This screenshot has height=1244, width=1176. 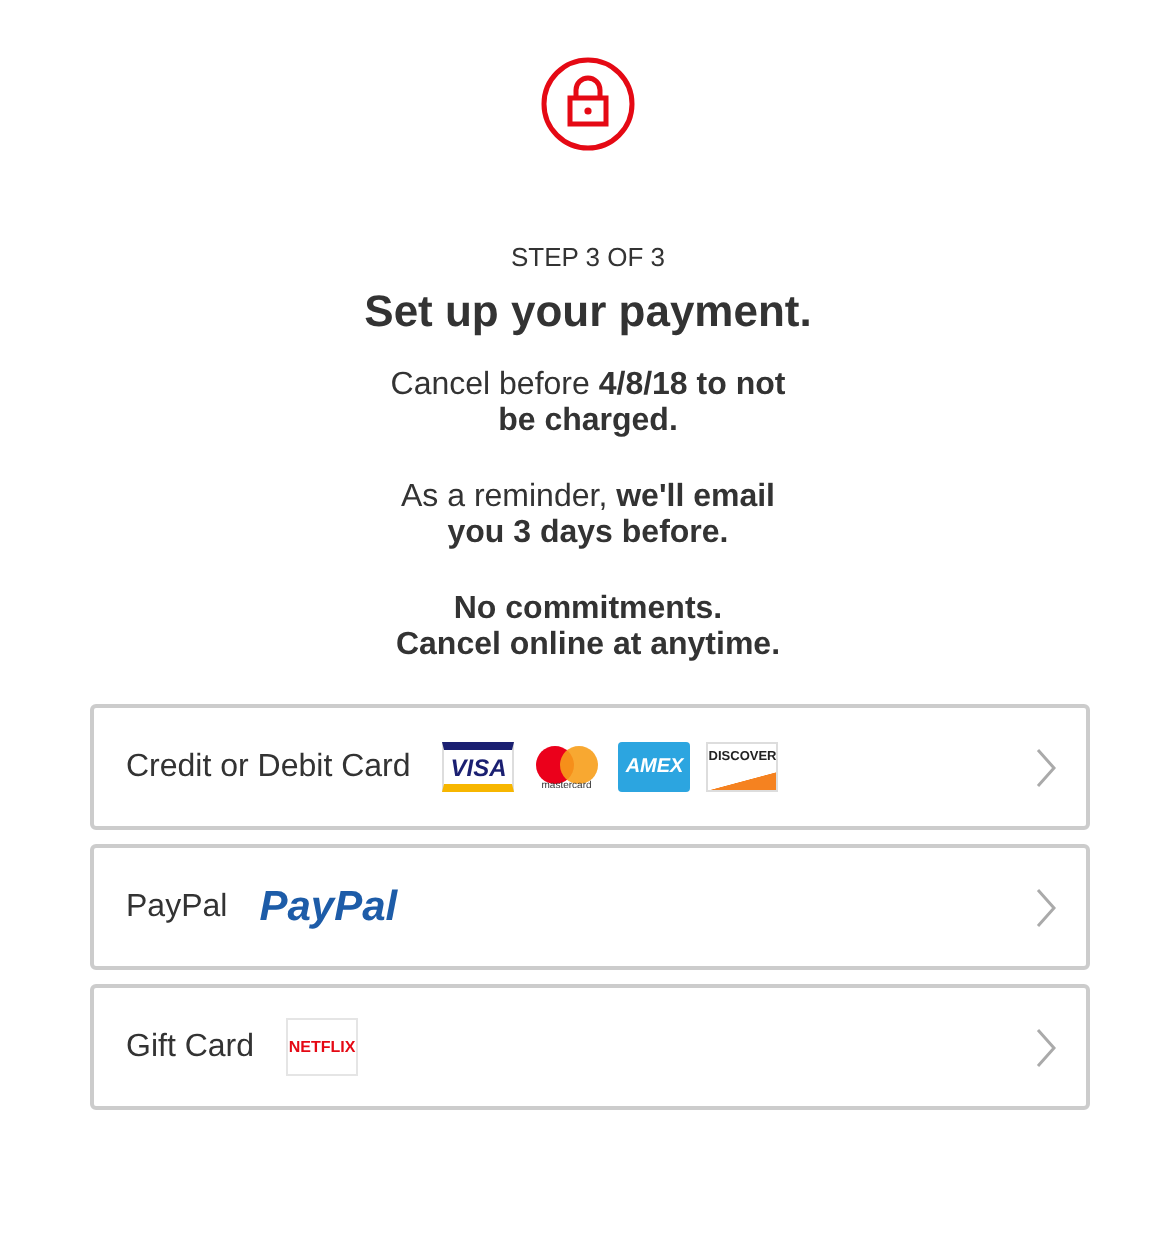 What do you see at coordinates (588, 258) in the screenshot?
I see `step-indicator: STEP 3 OF 3` at bounding box center [588, 258].